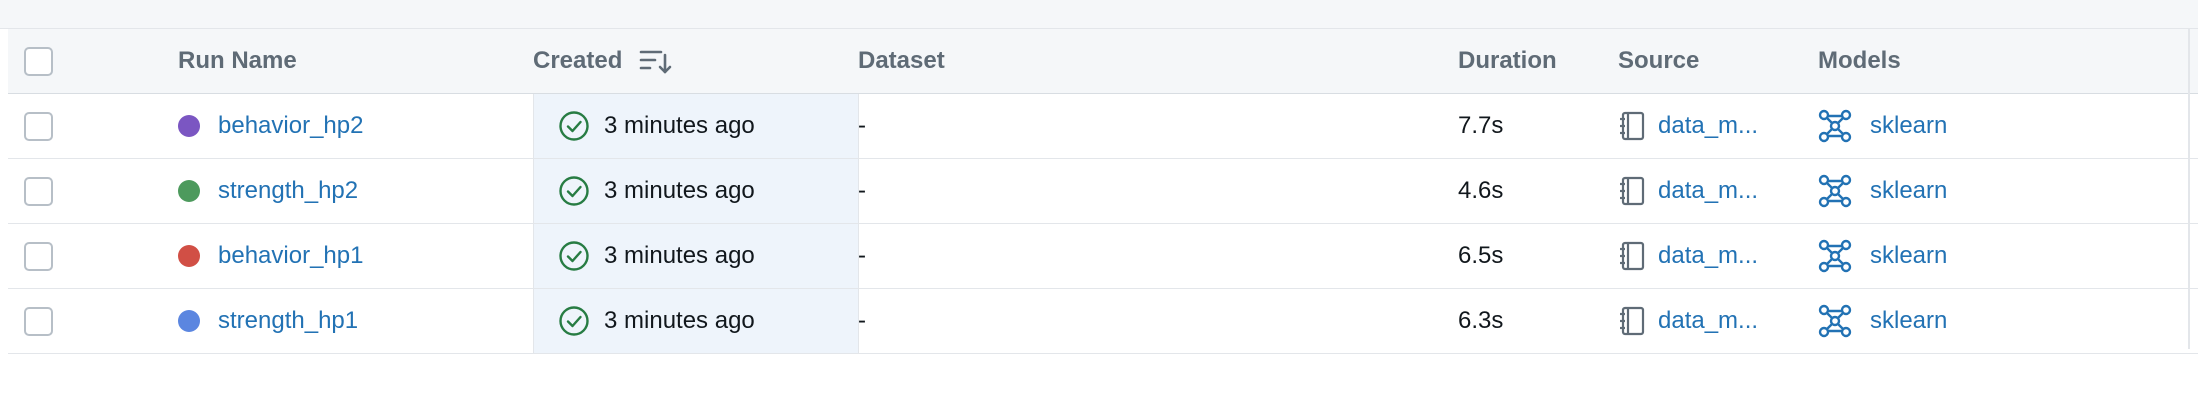  What do you see at coordinates (1481, 255) in the screenshot?
I see `duration-value: 6.5s` at bounding box center [1481, 255].